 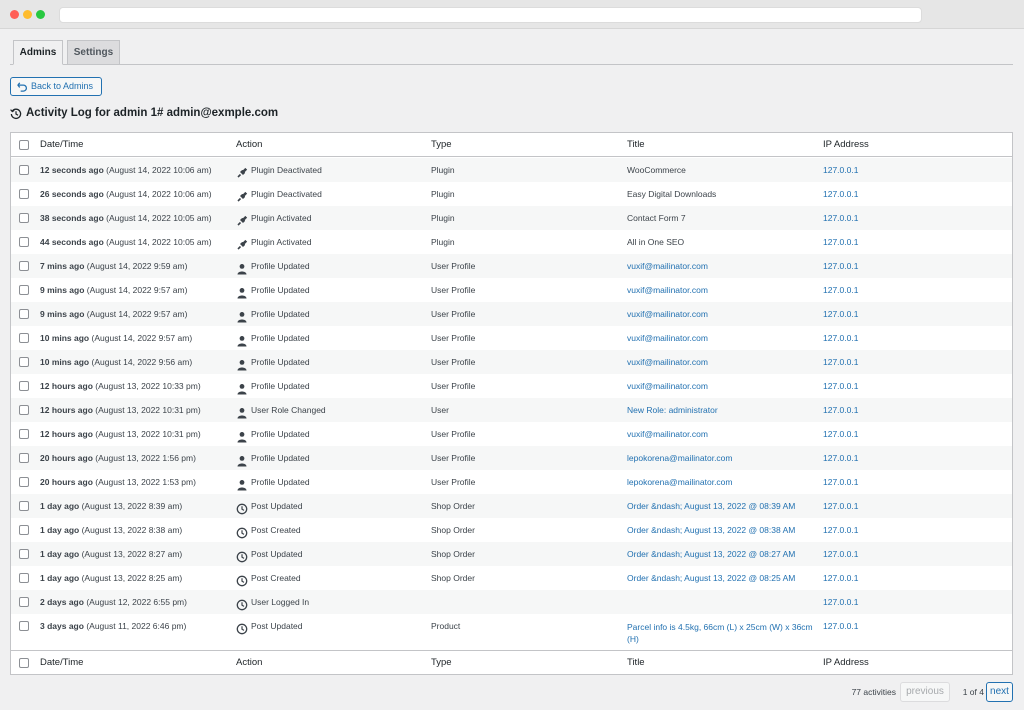 What do you see at coordinates (93, 52) in the screenshot?
I see `tab-settings: Settings` at bounding box center [93, 52].